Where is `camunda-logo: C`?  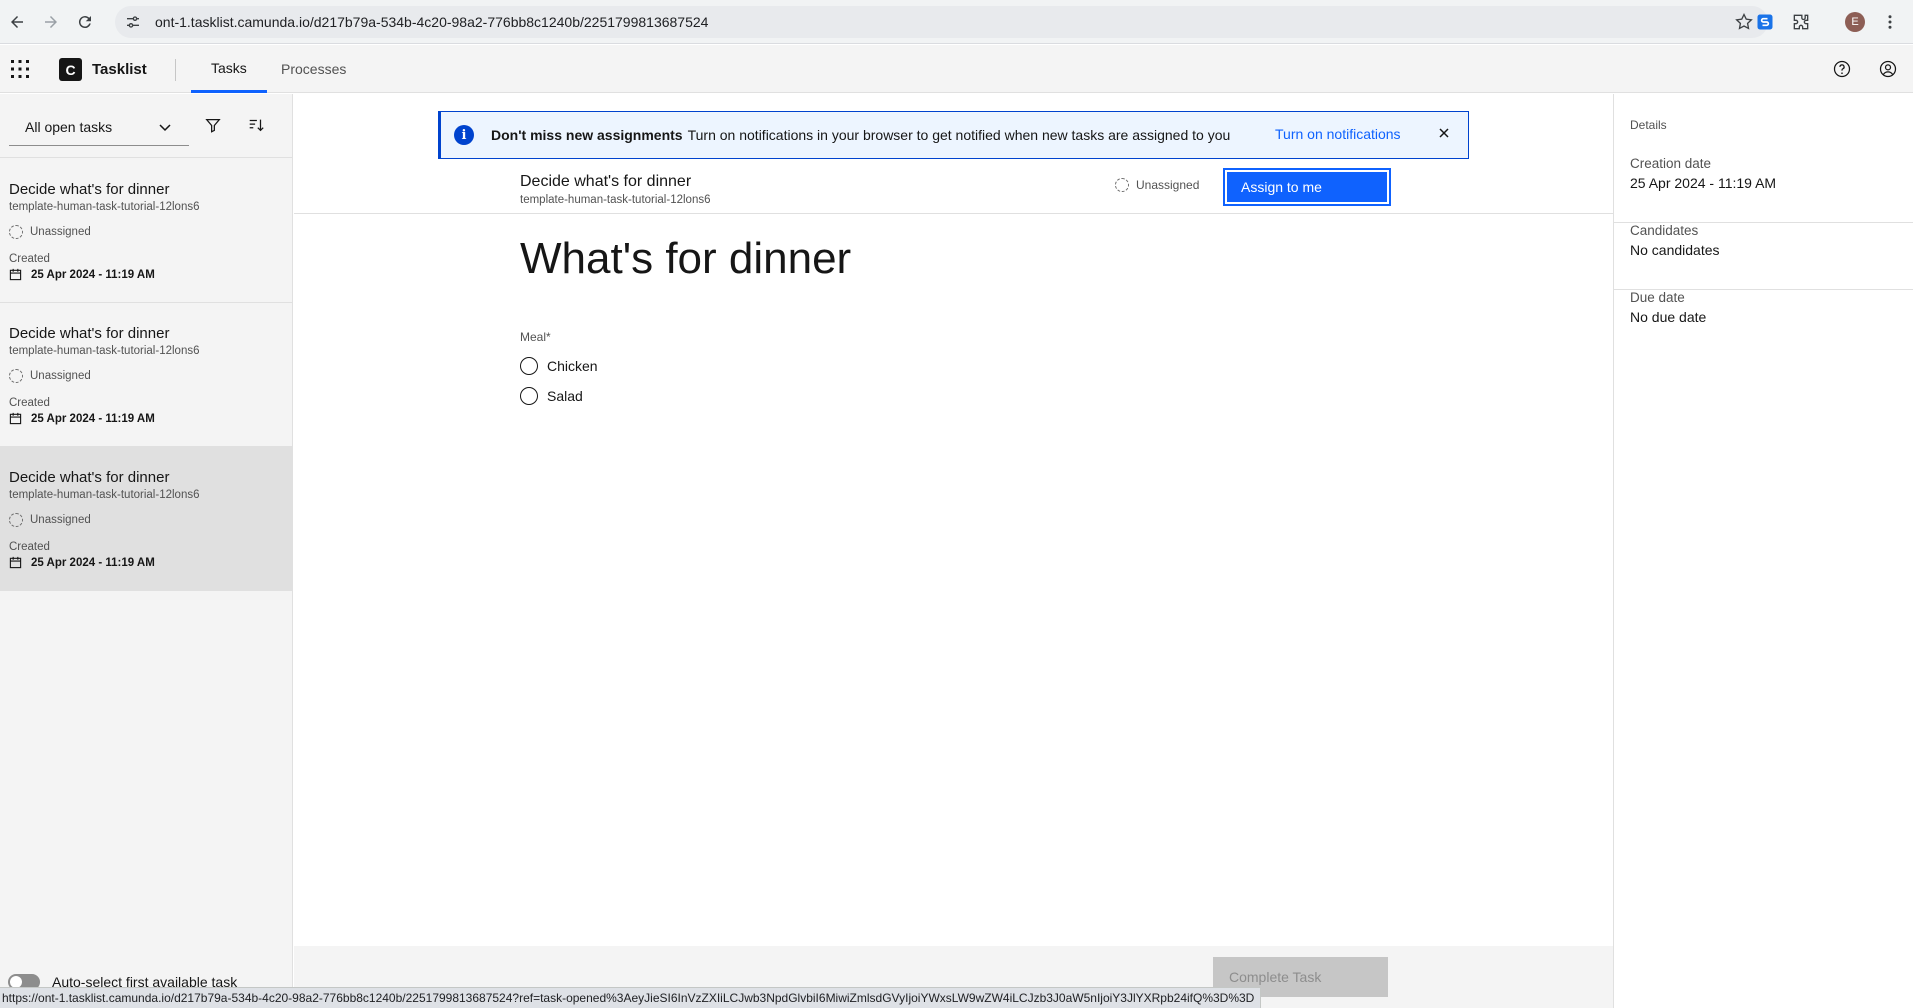
camunda-logo: C is located at coordinates (70, 69).